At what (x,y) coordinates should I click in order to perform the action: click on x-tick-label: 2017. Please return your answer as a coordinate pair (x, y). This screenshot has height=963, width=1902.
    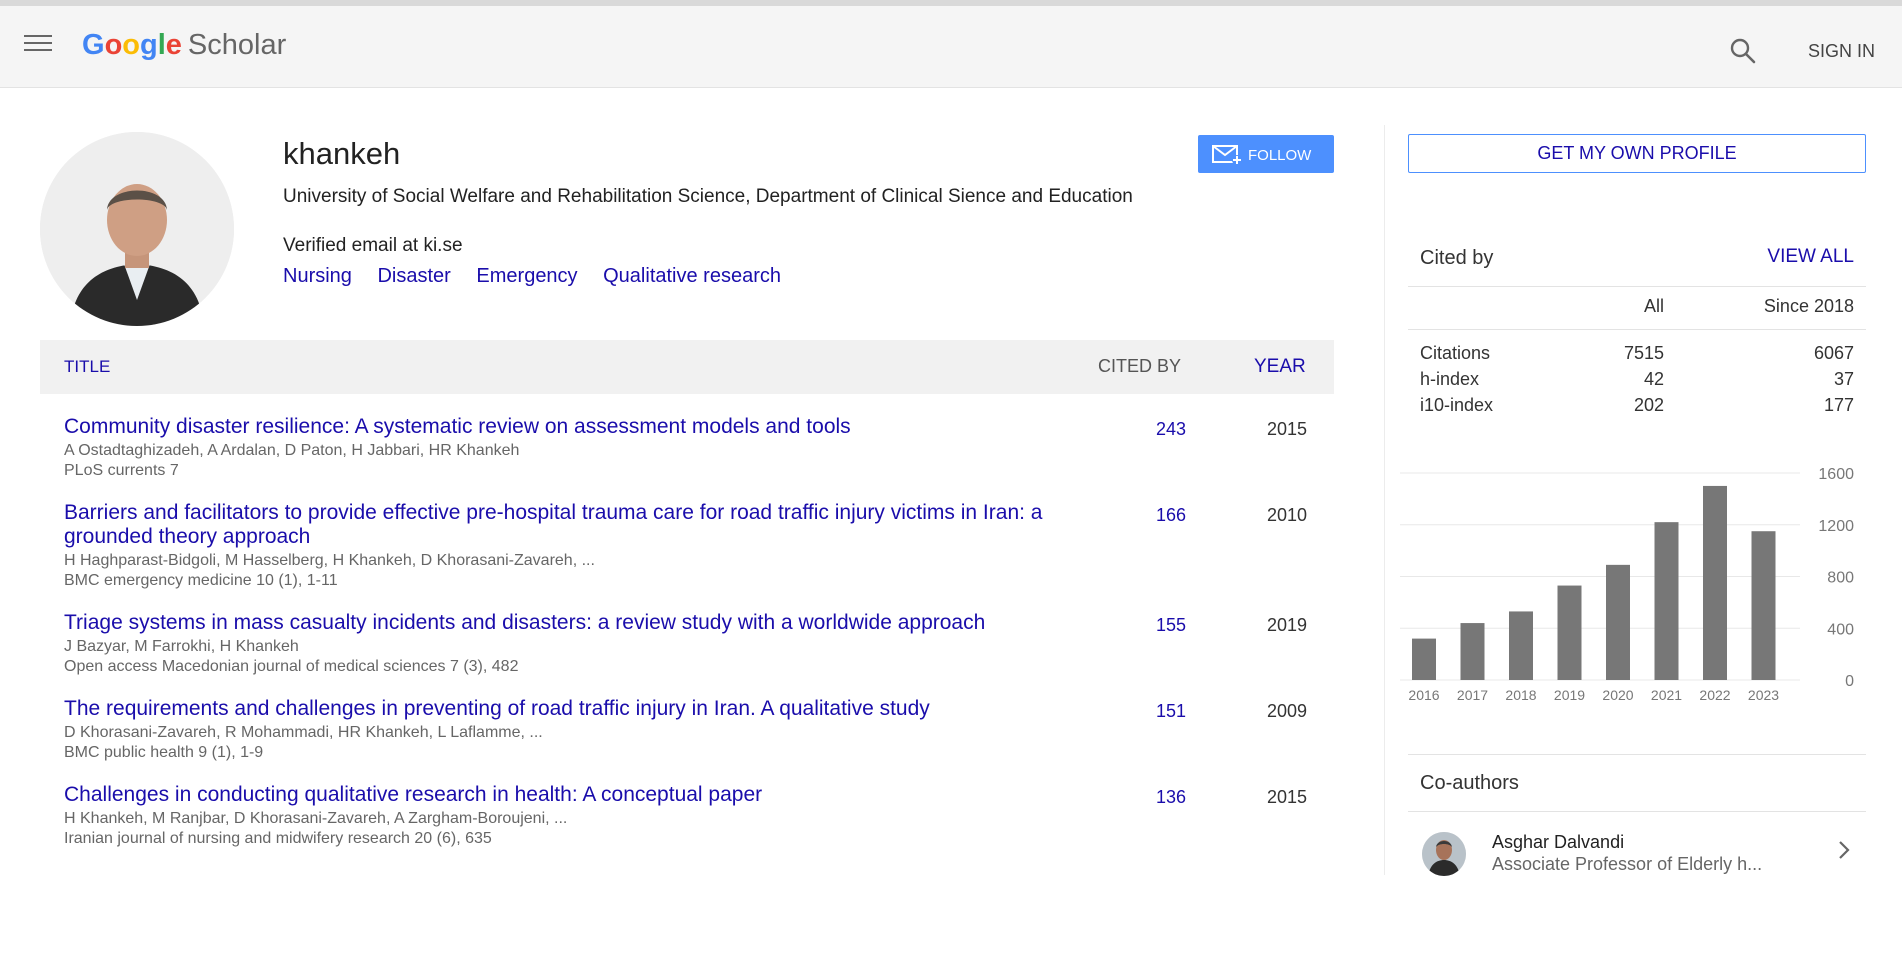
    Looking at the image, I should click on (1472, 695).